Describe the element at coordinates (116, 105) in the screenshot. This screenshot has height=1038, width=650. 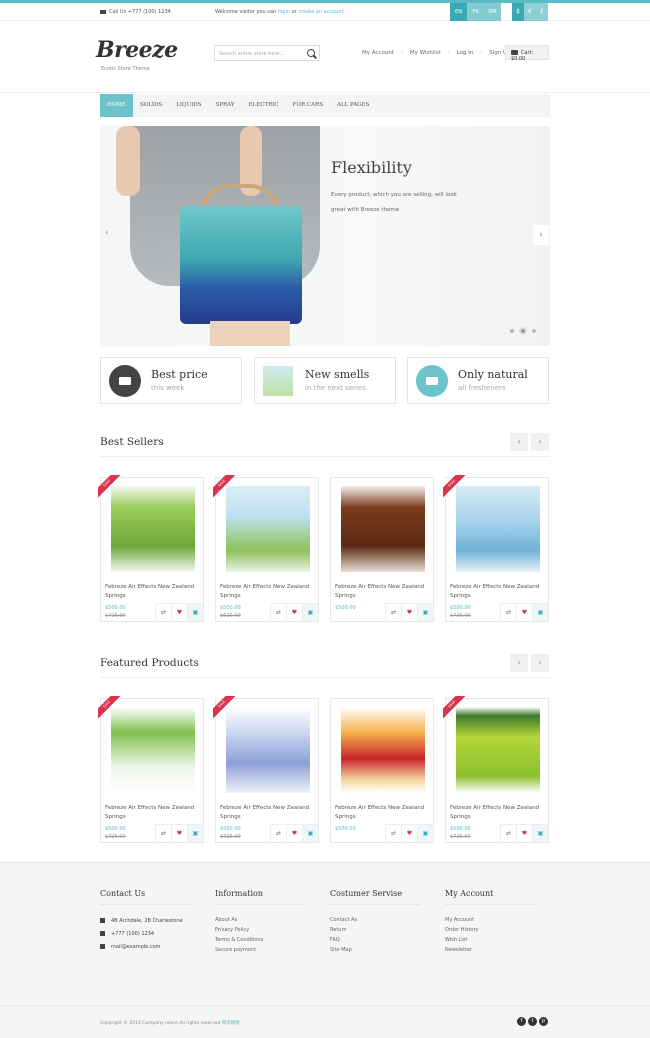
I see `nav-home: HOME` at that location.